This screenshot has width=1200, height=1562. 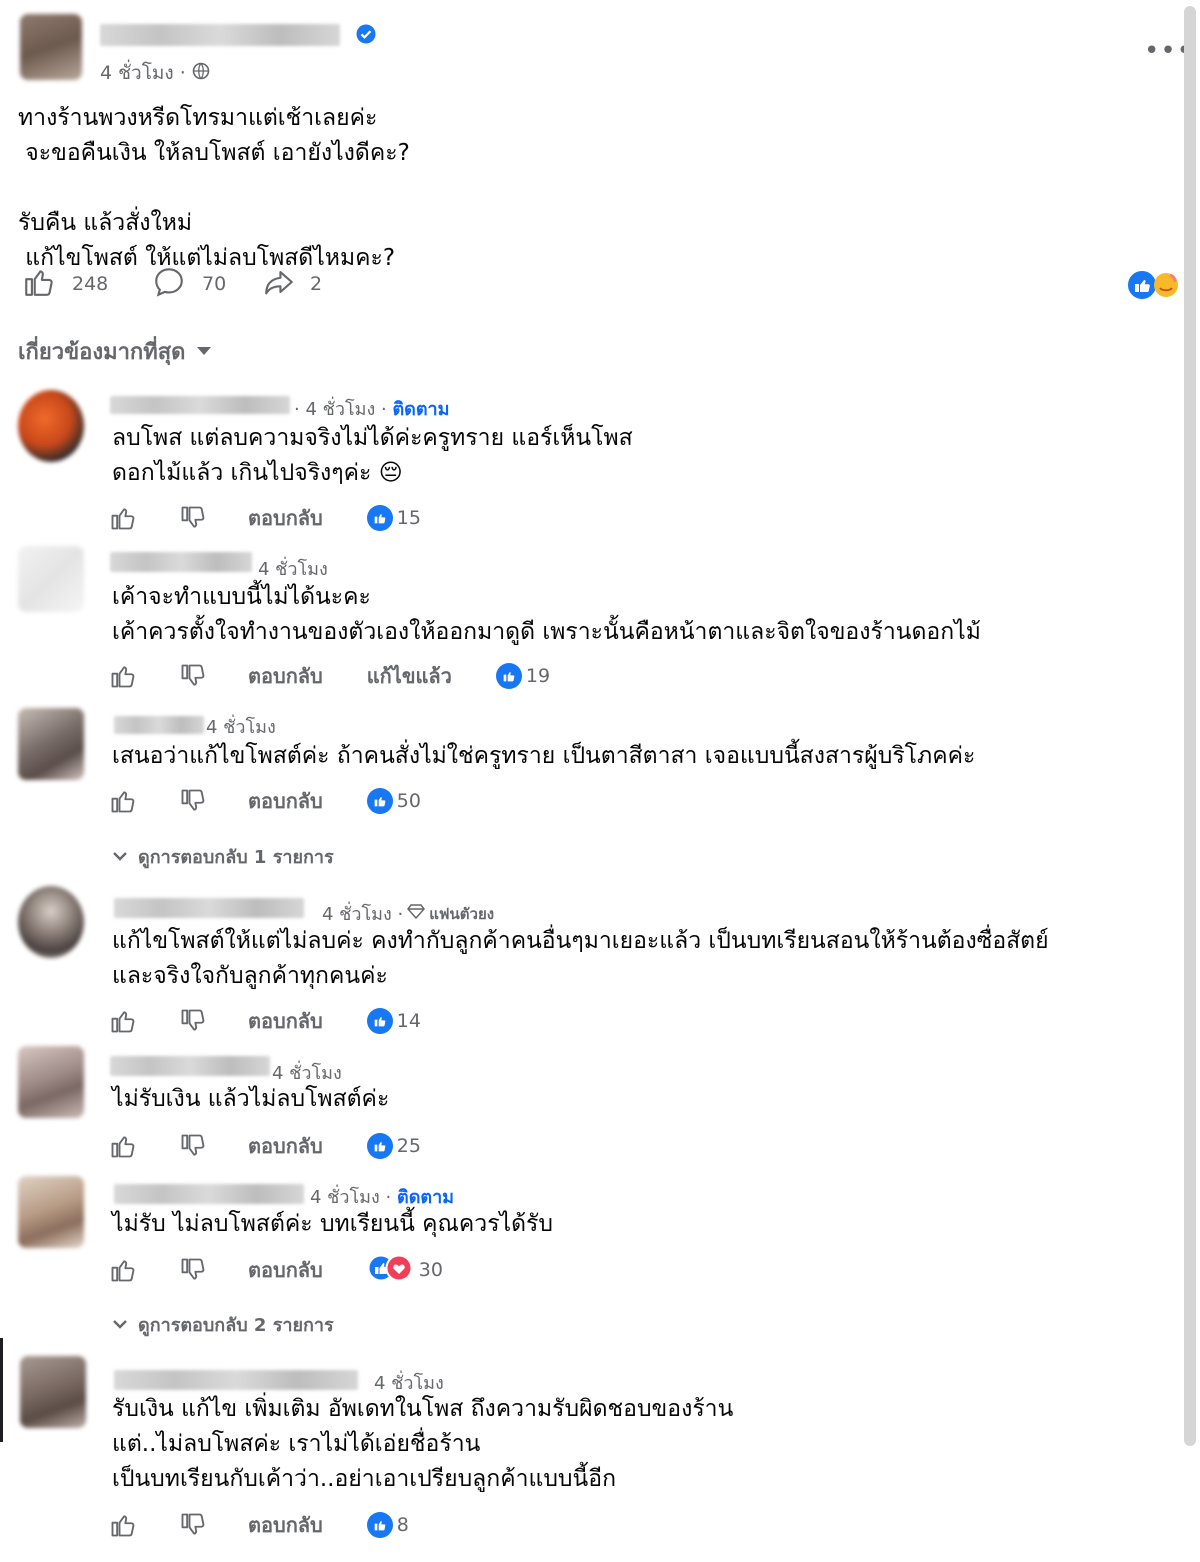 What do you see at coordinates (393, 518) in the screenshot?
I see `reaction-count: 15` at bounding box center [393, 518].